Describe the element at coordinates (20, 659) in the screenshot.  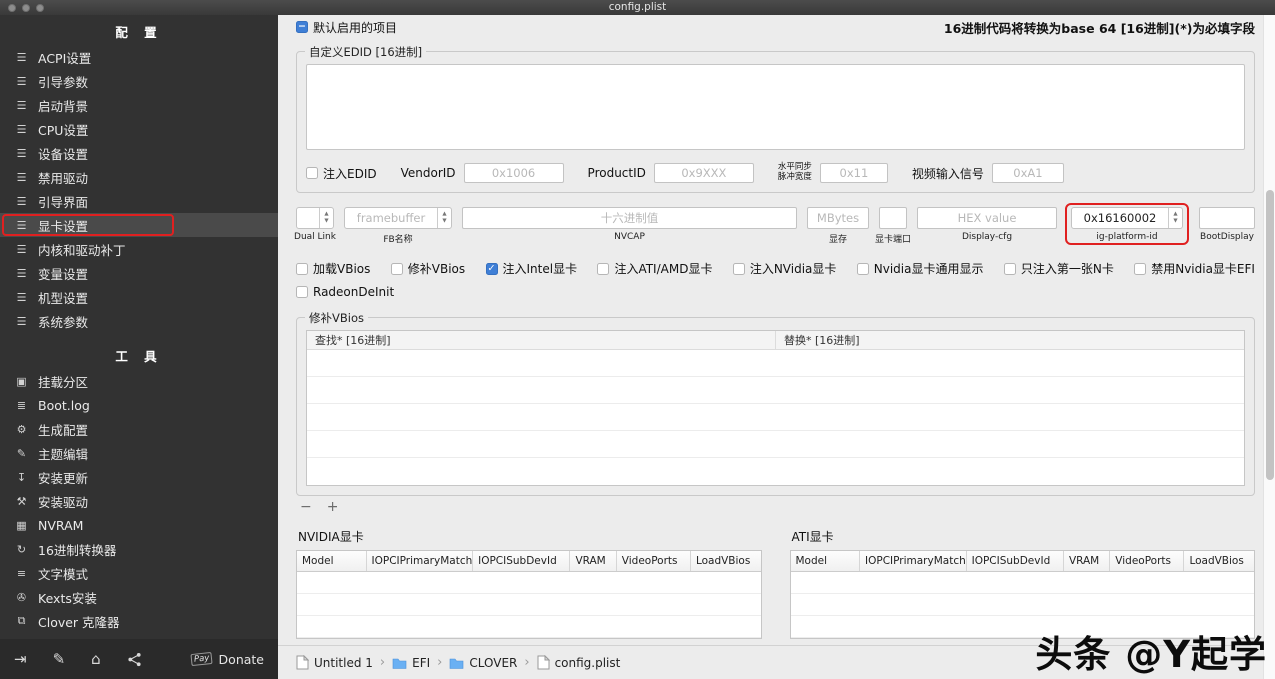
I see `export-icon: ⇥` at that location.